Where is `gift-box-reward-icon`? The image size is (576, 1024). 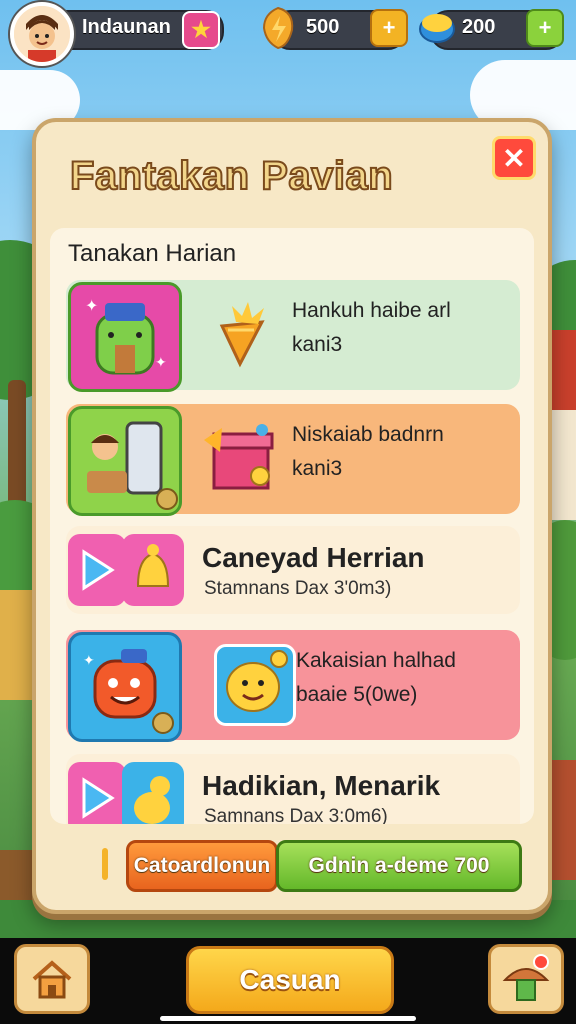 gift-box-reward-icon is located at coordinates (239, 457).